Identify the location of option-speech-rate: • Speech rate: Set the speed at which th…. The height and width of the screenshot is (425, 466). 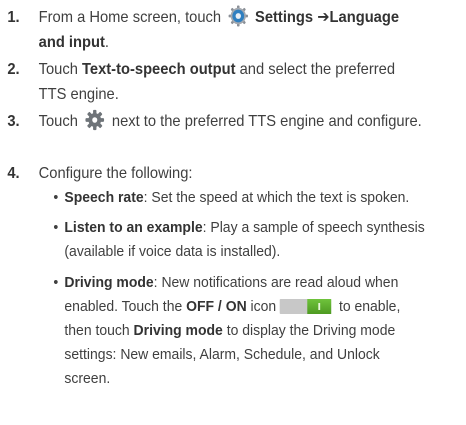
(214, 198).